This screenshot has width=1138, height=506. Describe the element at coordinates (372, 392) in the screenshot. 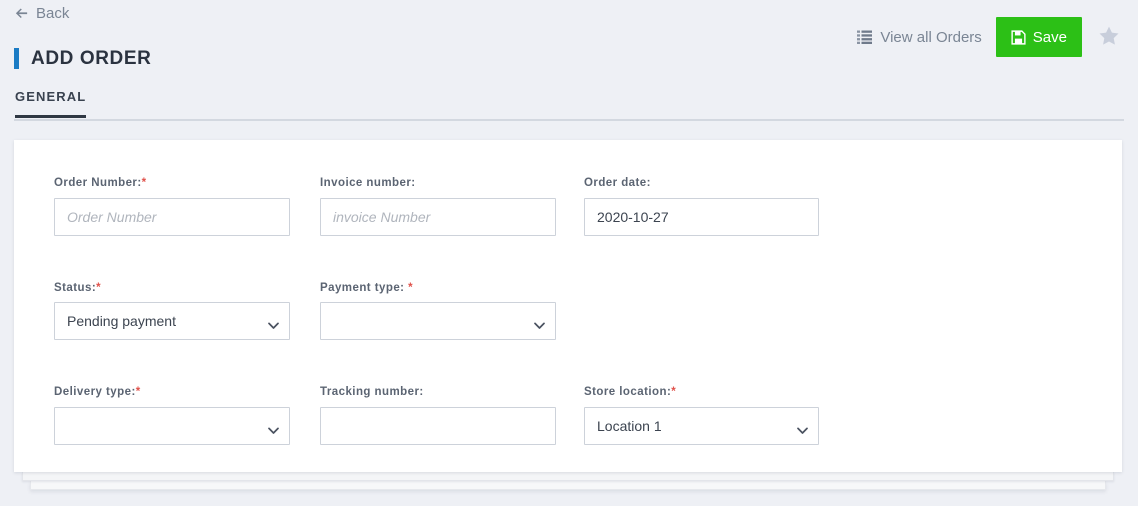

I see `field-label: Tracking number:` at that location.